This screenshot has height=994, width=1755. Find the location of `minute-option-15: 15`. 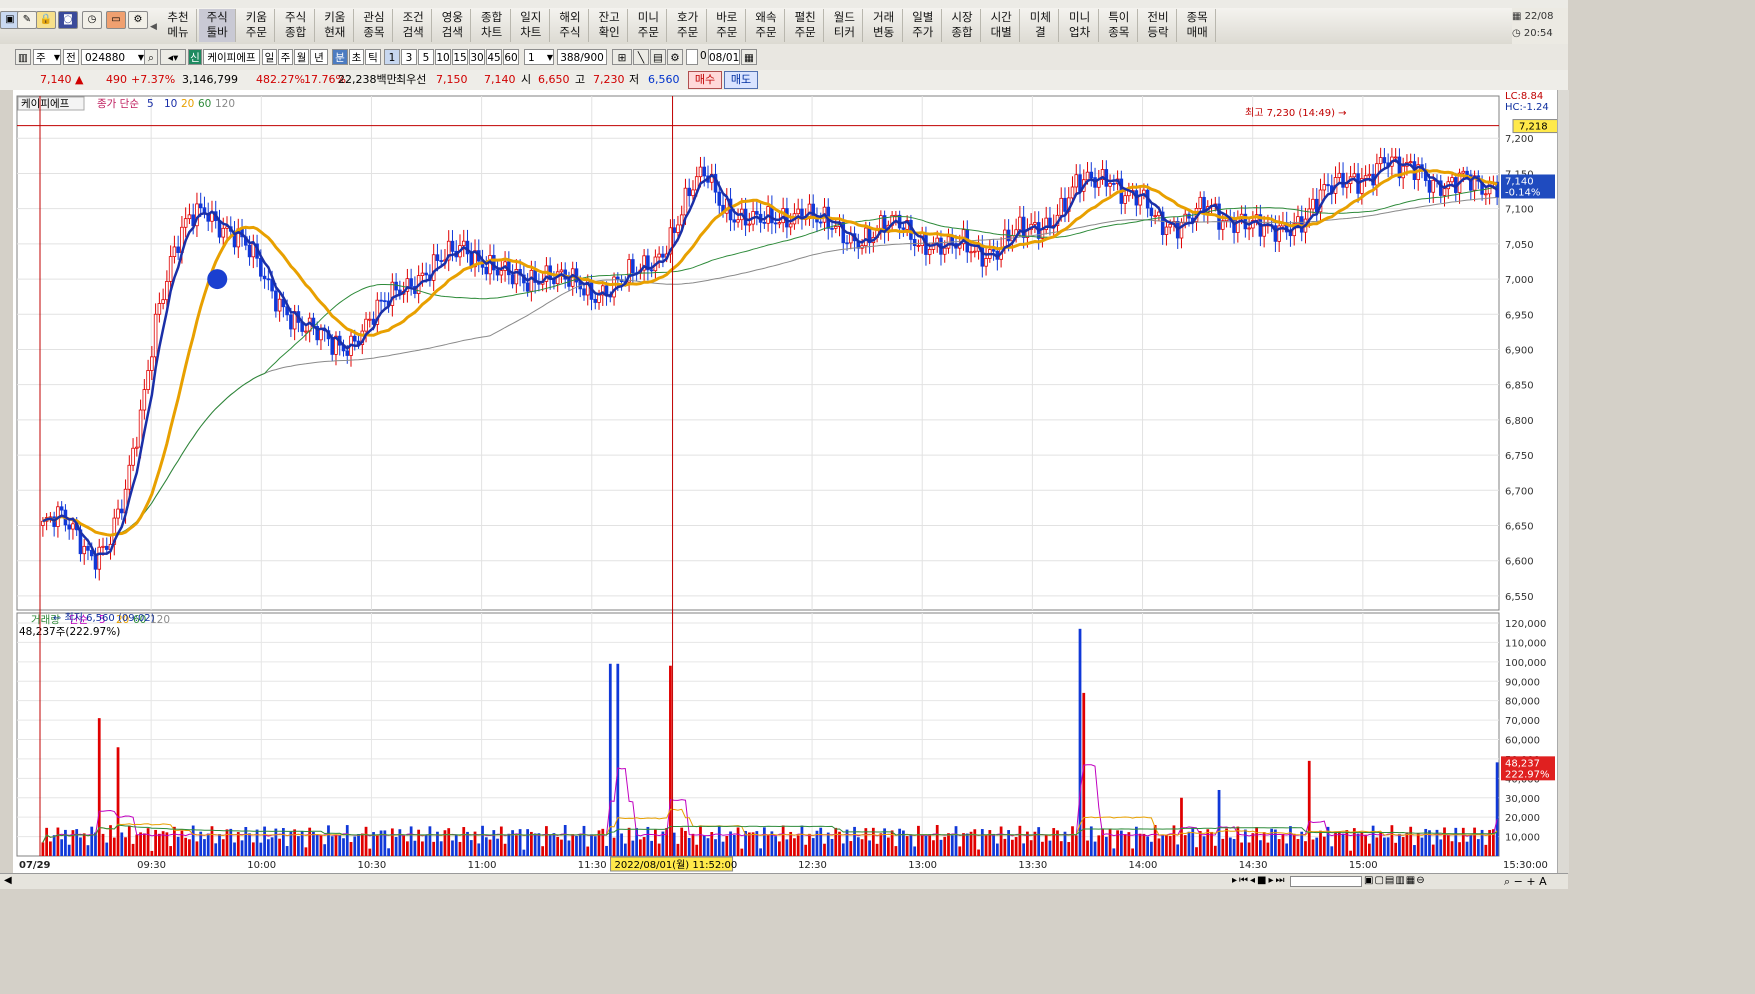

minute-option-15: 15 is located at coordinates (460, 57).